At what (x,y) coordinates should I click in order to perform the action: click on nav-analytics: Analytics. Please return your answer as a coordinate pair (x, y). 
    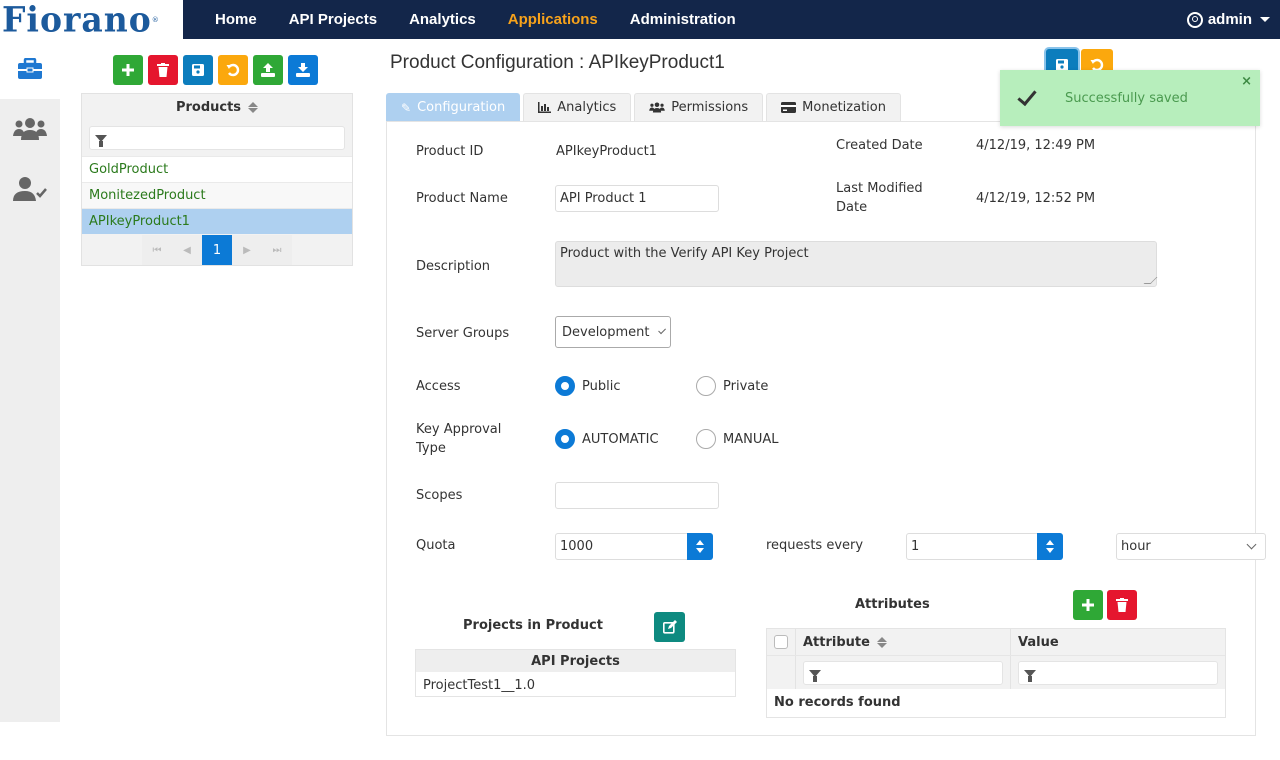
    Looking at the image, I should click on (442, 19).